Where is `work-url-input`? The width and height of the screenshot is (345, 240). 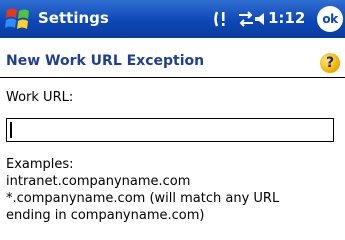
work-url-input is located at coordinates (170, 130).